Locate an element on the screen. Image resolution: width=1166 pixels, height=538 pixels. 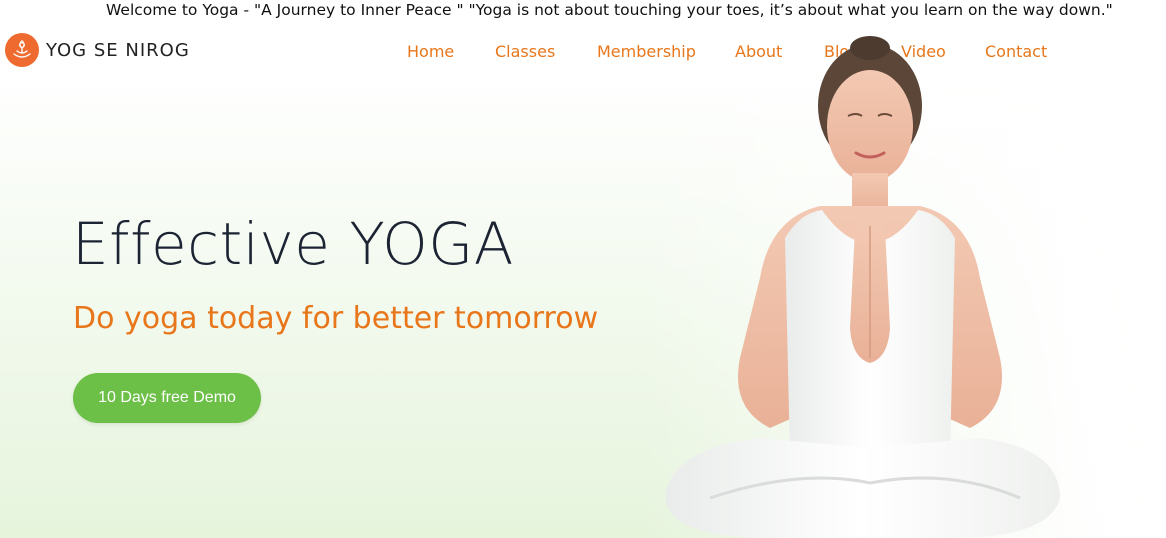
hero-subtitle: Do yoga today for better tomorrow is located at coordinates (336, 318).